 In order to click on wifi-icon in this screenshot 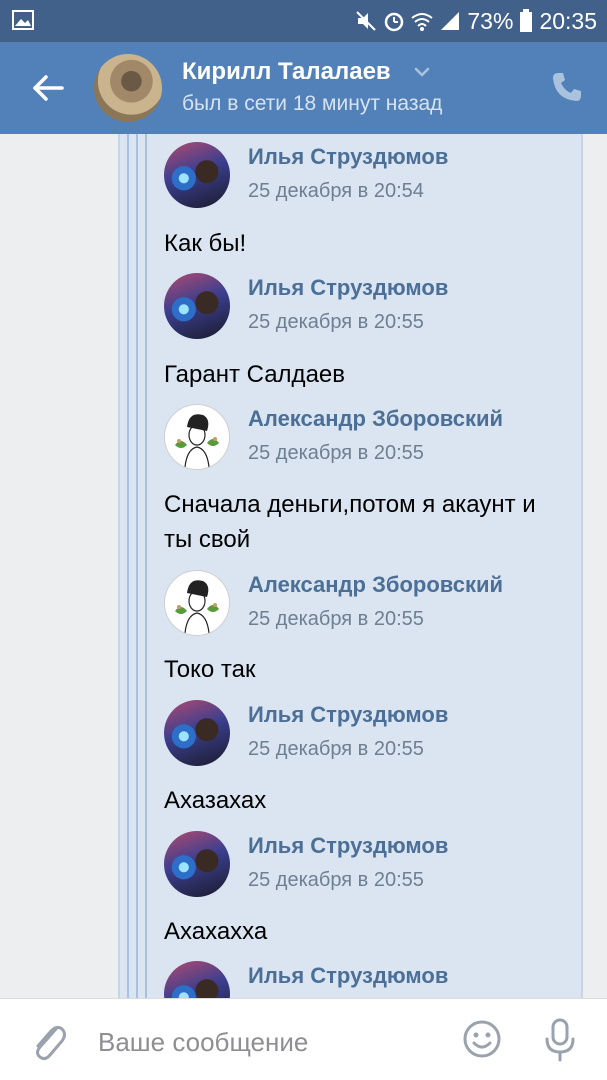, I will do `click(422, 22)`.